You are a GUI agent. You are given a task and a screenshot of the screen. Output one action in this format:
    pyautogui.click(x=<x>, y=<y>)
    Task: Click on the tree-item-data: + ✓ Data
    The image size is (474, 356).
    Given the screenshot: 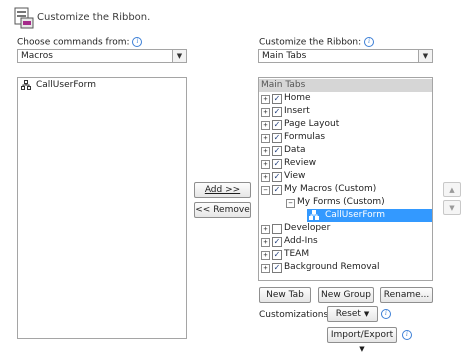 What is the action you would take?
    pyautogui.click(x=345, y=150)
    